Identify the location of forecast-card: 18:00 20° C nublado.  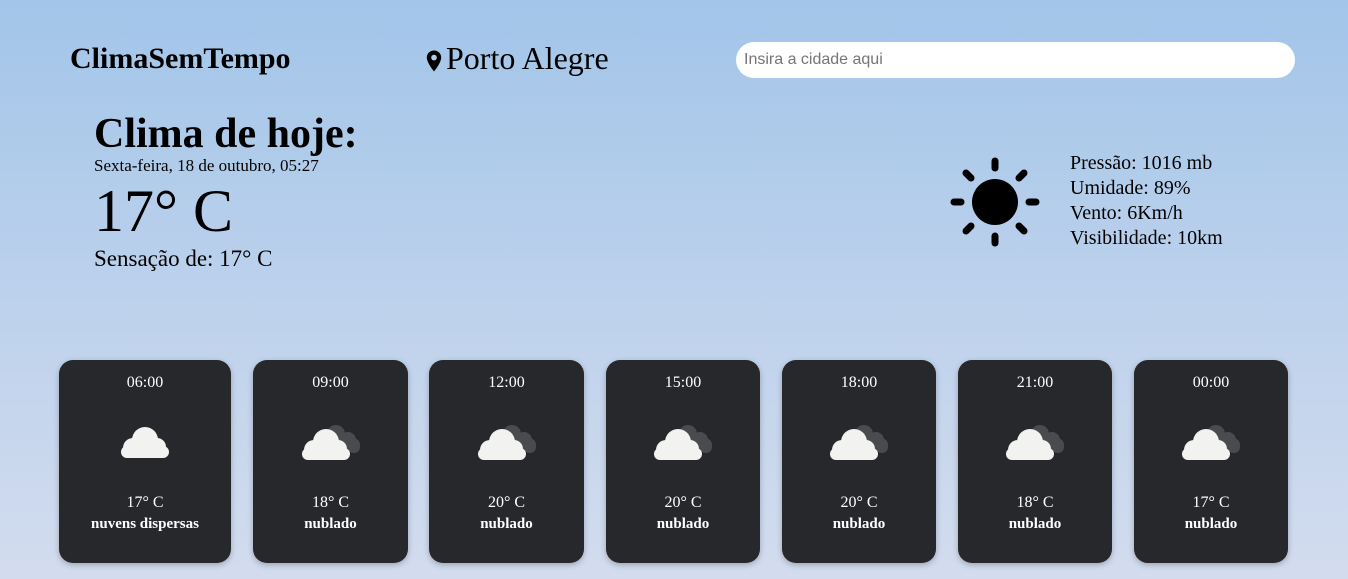
(859, 461).